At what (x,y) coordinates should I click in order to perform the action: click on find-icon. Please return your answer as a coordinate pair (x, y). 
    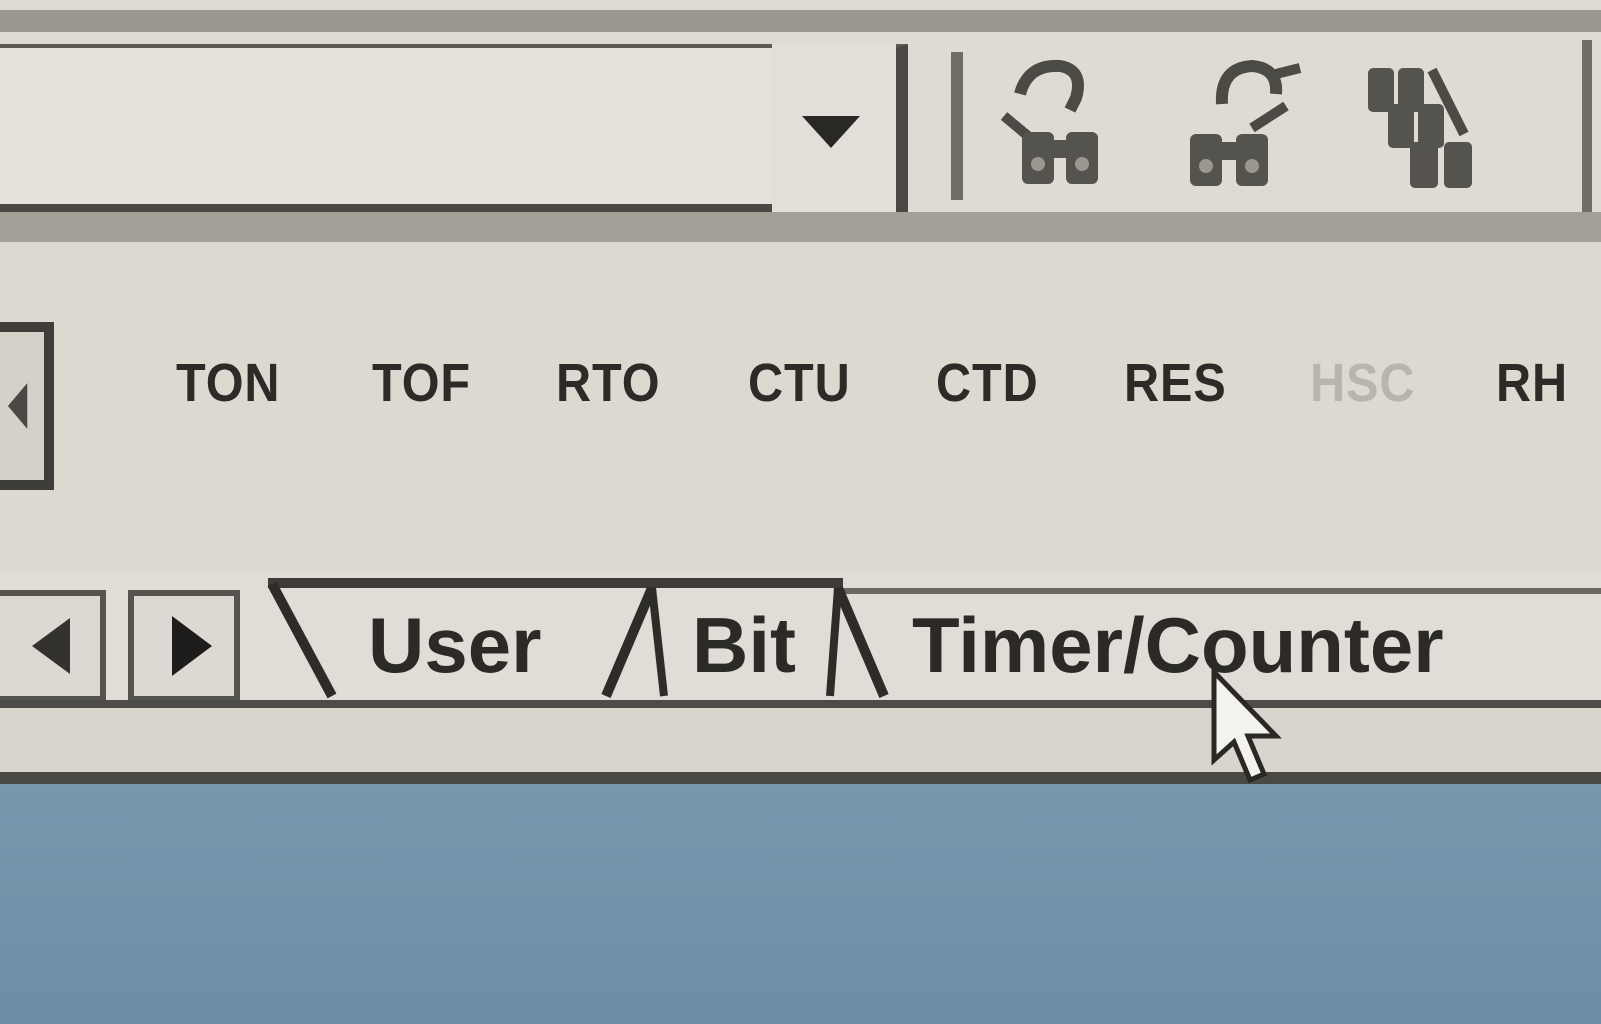
    Looking at the image, I should click on (1058, 124).